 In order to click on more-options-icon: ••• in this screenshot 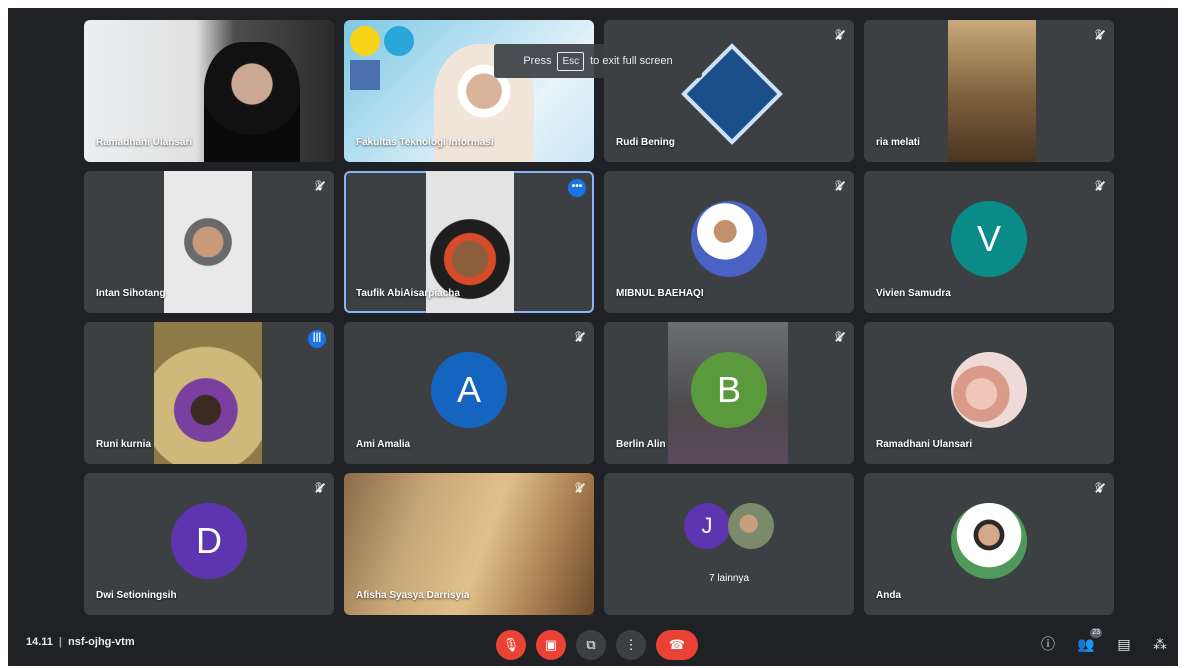, I will do `click(577, 188)`.